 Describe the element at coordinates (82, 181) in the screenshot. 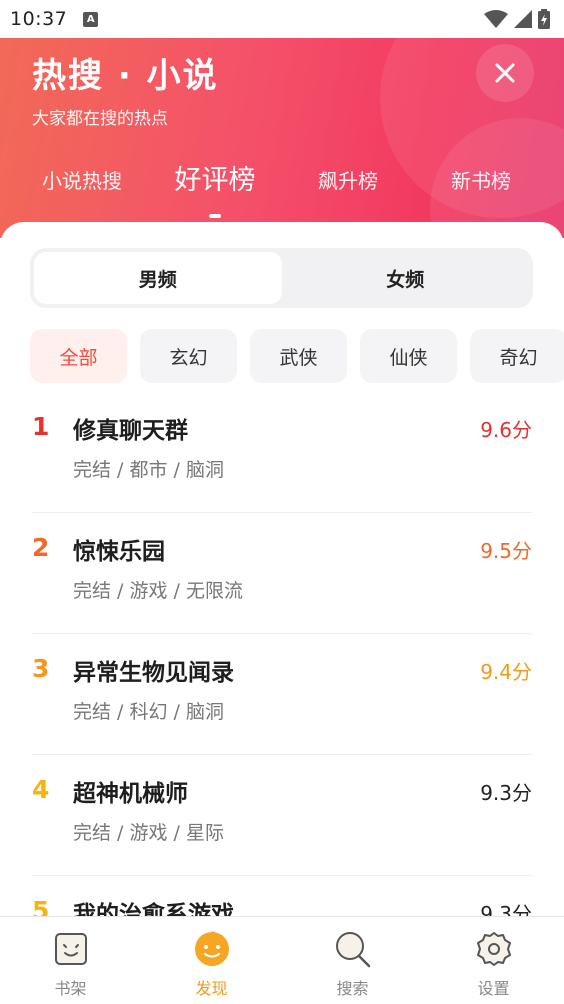

I see `tab-hot-search: 小说热搜` at that location.